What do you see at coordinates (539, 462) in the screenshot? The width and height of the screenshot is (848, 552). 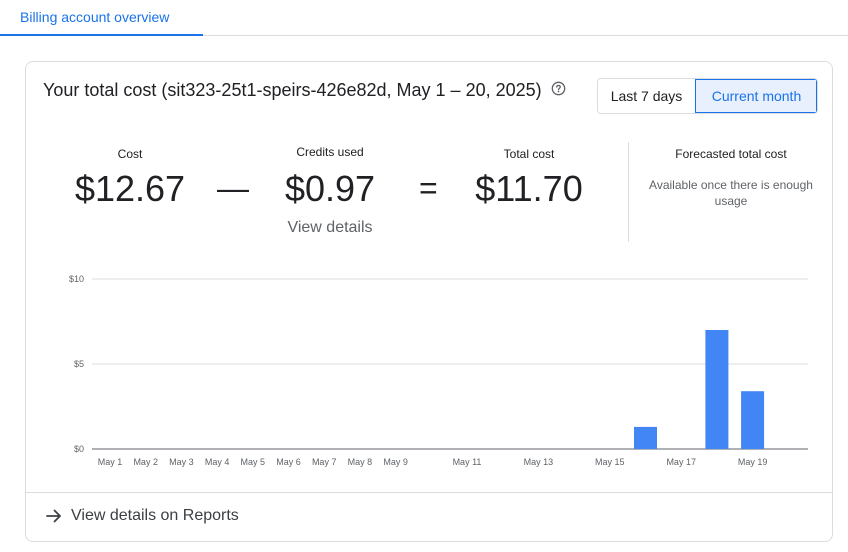 I see `x-tick-label: May 13` at bounding box center [539, 462].